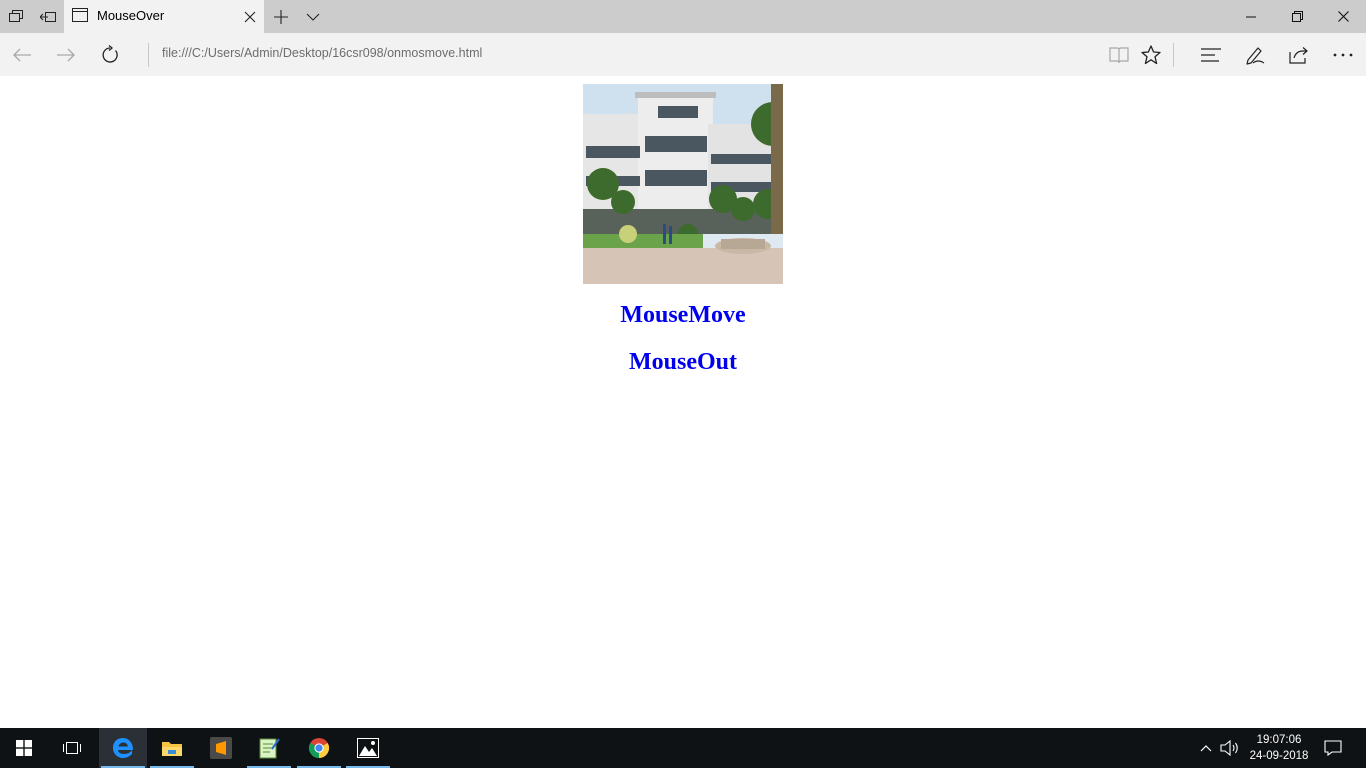 The height and width of the screenshot is (768, 1366). Describe the element at coordinates (1333, 748) in the screenshot. I see `action-center-icon` at that location.